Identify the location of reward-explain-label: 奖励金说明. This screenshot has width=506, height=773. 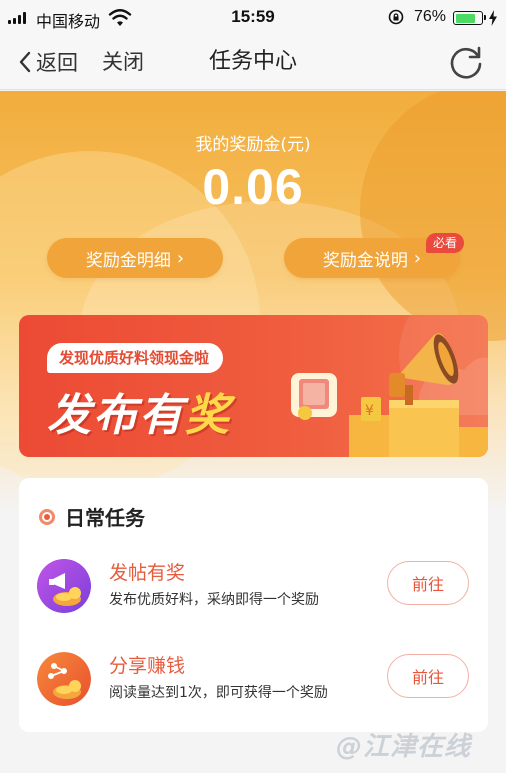
(365, 260).